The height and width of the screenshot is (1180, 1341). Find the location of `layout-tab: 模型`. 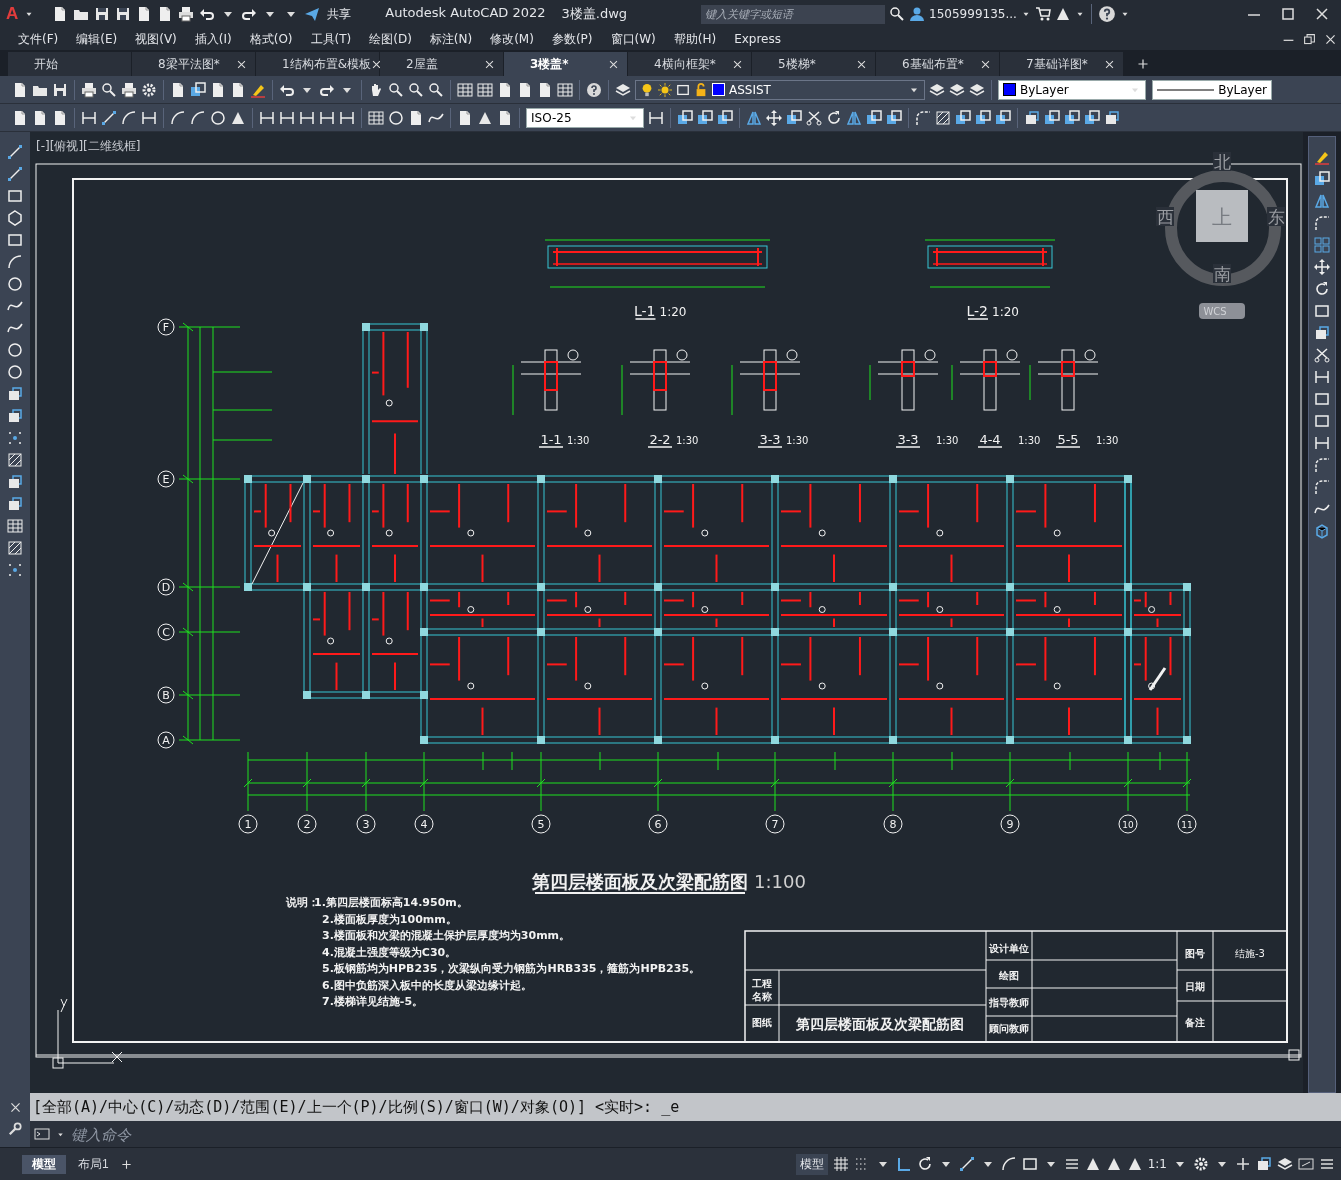

layout-tab: 模型 is located at coordinates (44, 1164).